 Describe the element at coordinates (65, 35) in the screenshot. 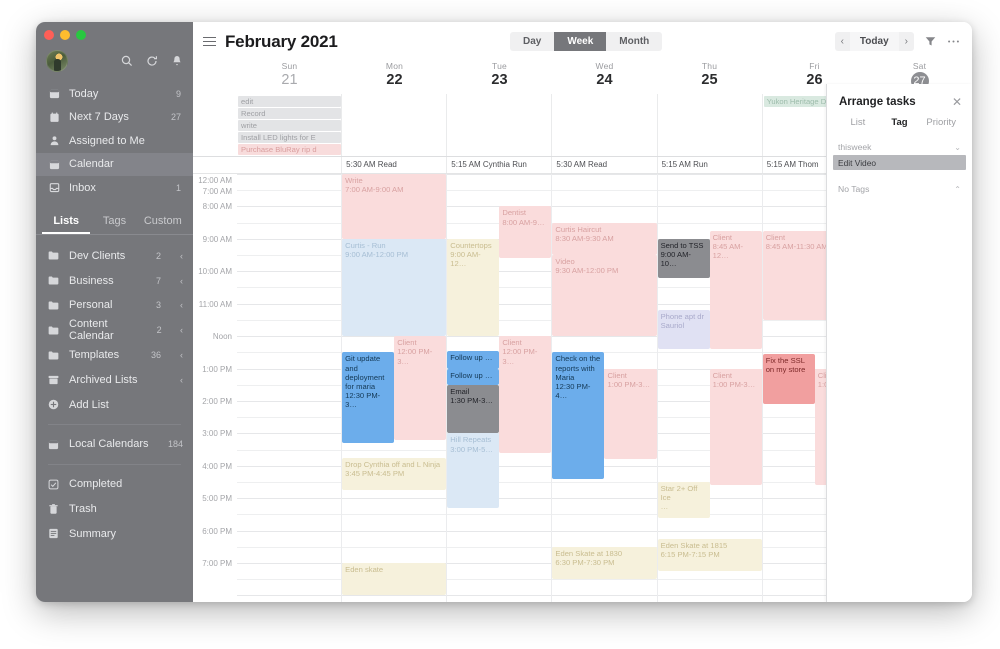

I see `minimize-button` at that location.